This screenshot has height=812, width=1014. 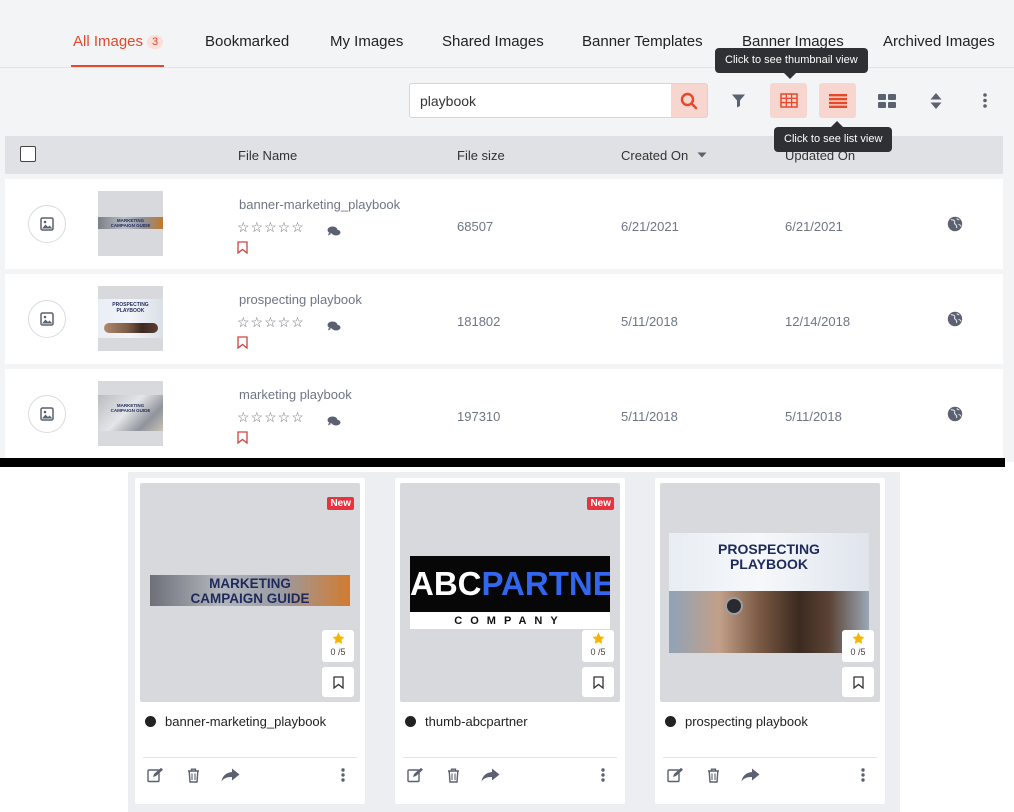 What do you see at coordinates (540, 100) in the screenshot?
I see `search-input` at bounding box center [540, 100].